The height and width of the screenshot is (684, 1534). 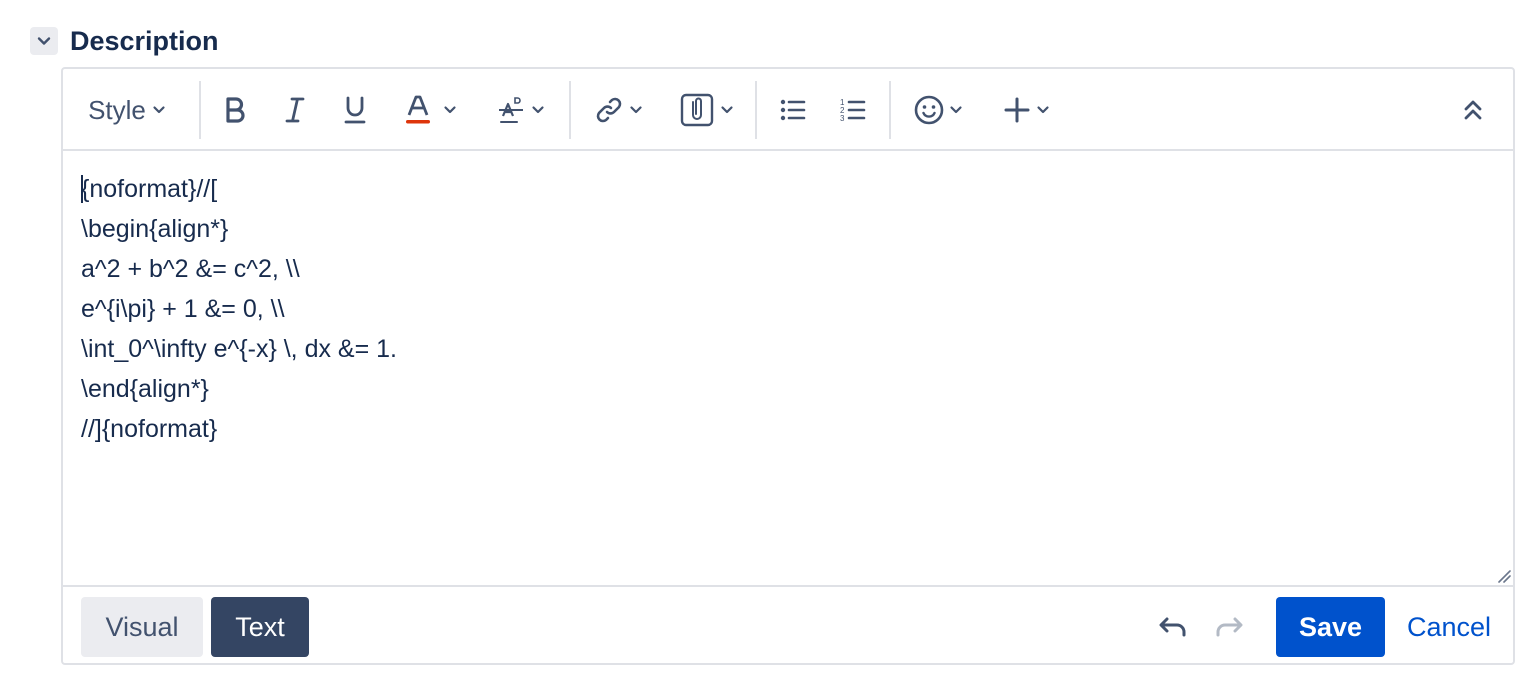 What do you see at coordinates (82, 189) in the screenshot?
I see `text-caret` at bounding box center [82, 189].